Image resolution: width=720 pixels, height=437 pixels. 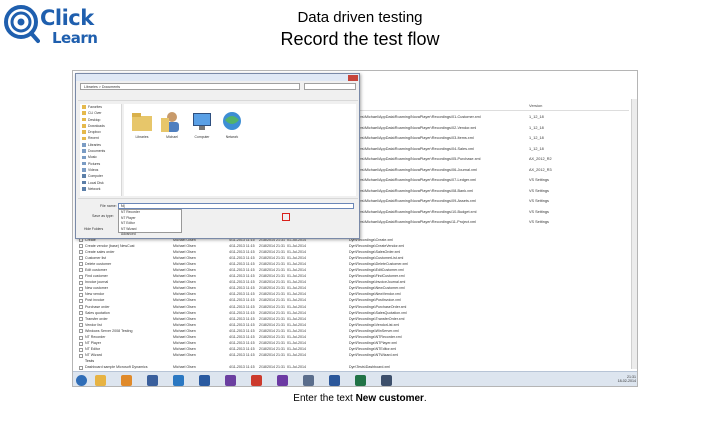 I want to click on row-path: Dyn\Tests\Dashboard.xml, so click(x=369, y=367).